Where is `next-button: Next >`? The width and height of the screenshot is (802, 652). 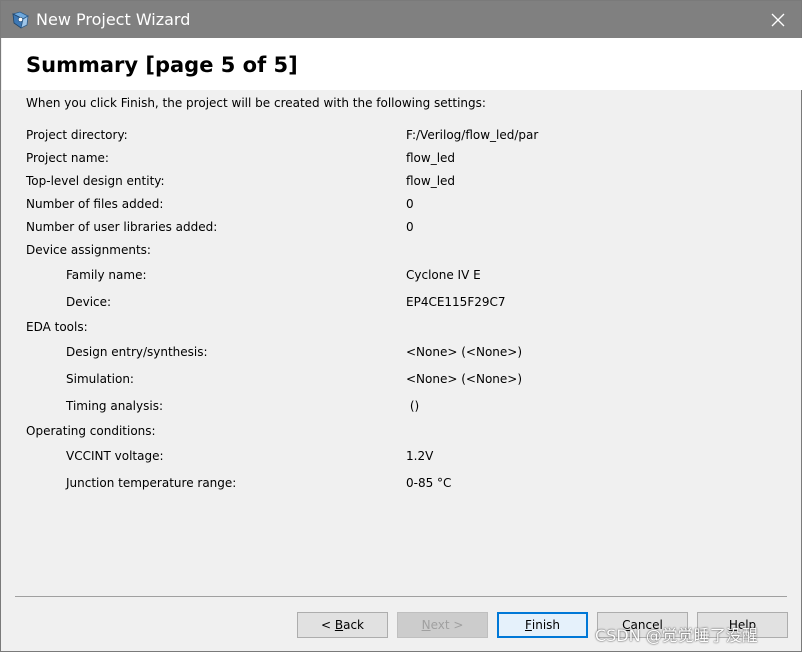
next-button: Next > is located at coordinates (442, 625).